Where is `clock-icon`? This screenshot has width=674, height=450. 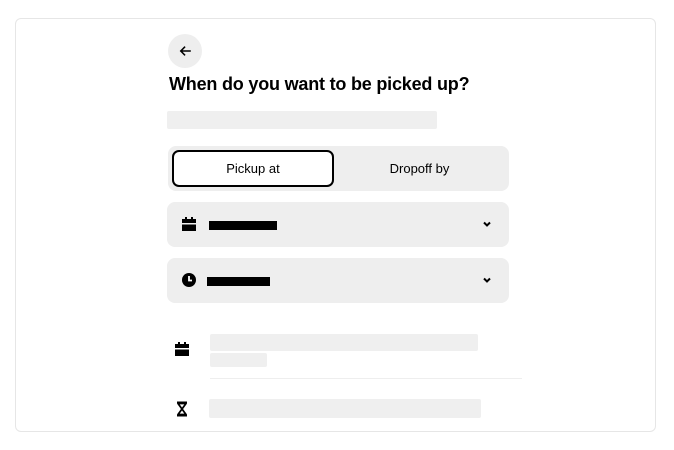 clock-icon is located at coordinates (189, 280).